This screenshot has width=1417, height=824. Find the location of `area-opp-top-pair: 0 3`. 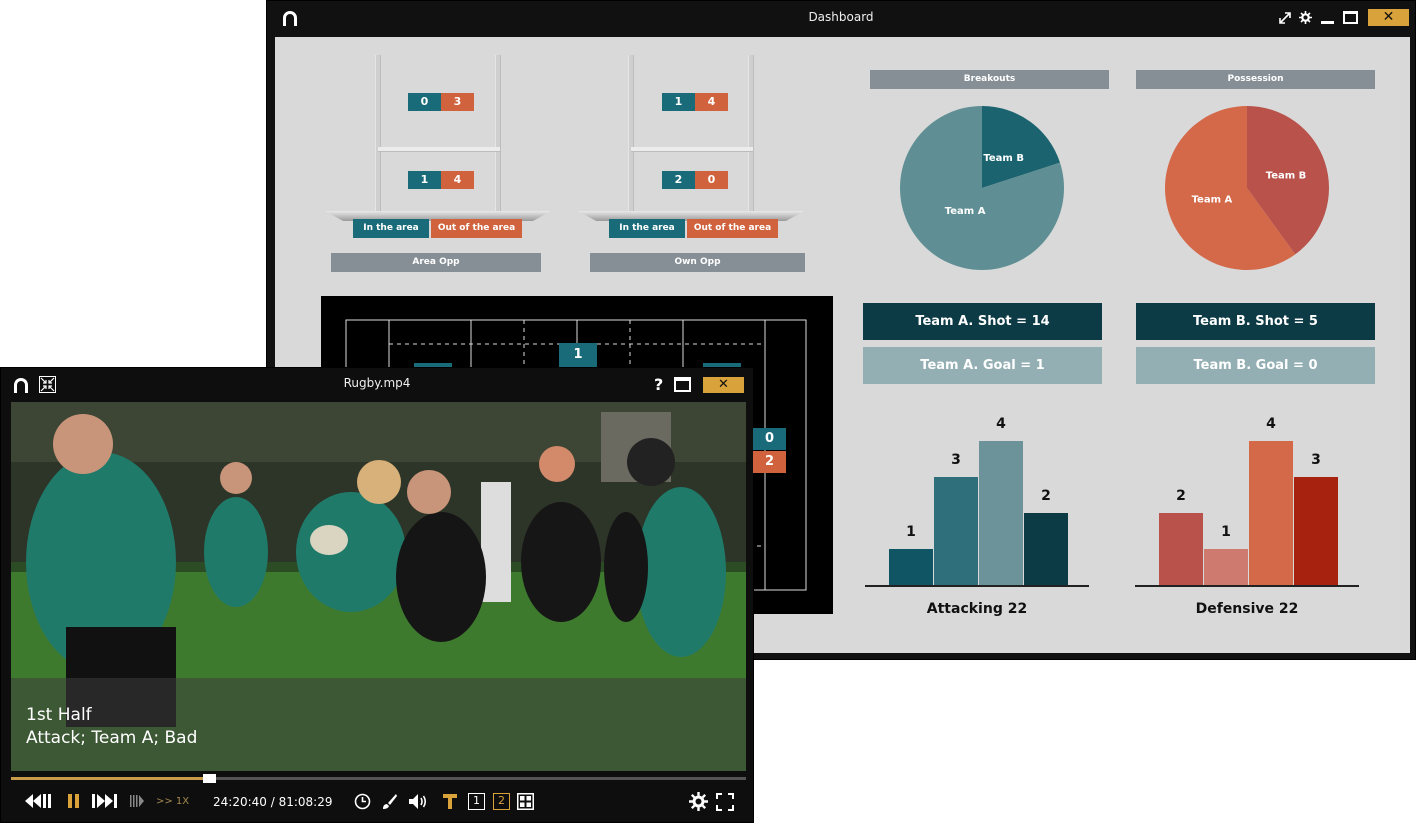

area-opp-top-pair: 0 3 is located at coordinates (441, 102).